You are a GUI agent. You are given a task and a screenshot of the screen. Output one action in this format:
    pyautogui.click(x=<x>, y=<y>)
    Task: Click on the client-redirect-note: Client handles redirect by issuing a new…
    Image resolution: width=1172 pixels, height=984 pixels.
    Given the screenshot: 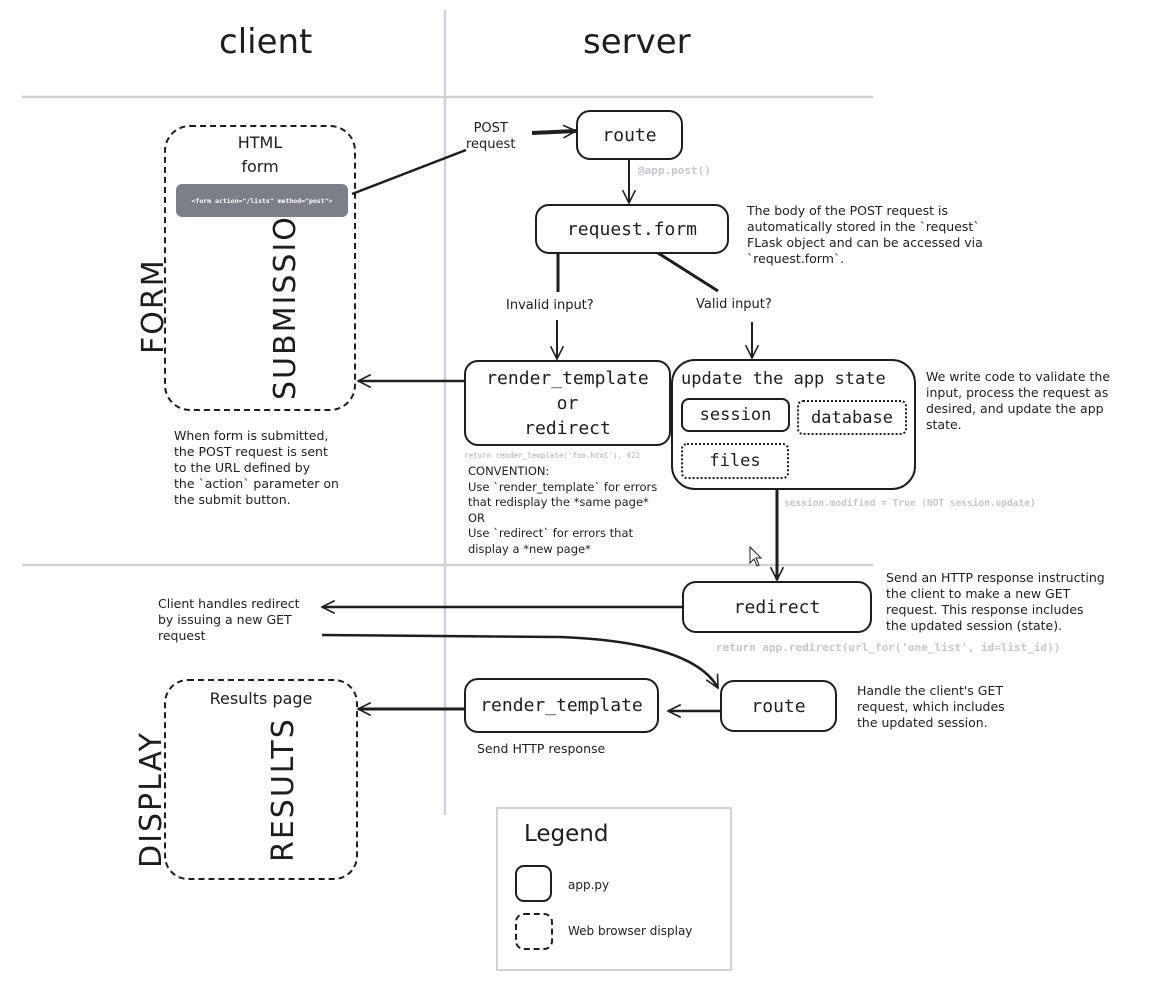 What is the action you would take?
    pyautogui.click(x=243, y=620)
    